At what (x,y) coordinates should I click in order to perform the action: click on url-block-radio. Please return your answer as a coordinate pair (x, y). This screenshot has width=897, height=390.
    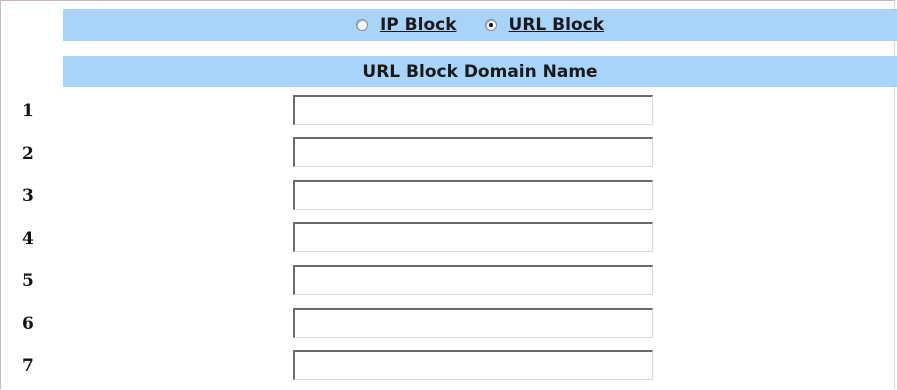
    Looking at the image, I should click on (490, 25).